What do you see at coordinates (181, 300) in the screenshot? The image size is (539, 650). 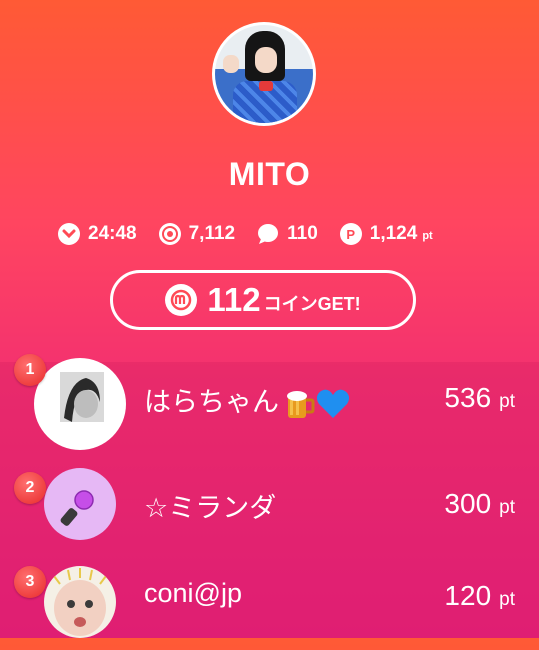 I see `coin-m-icon` at bounding box center [181, 300].